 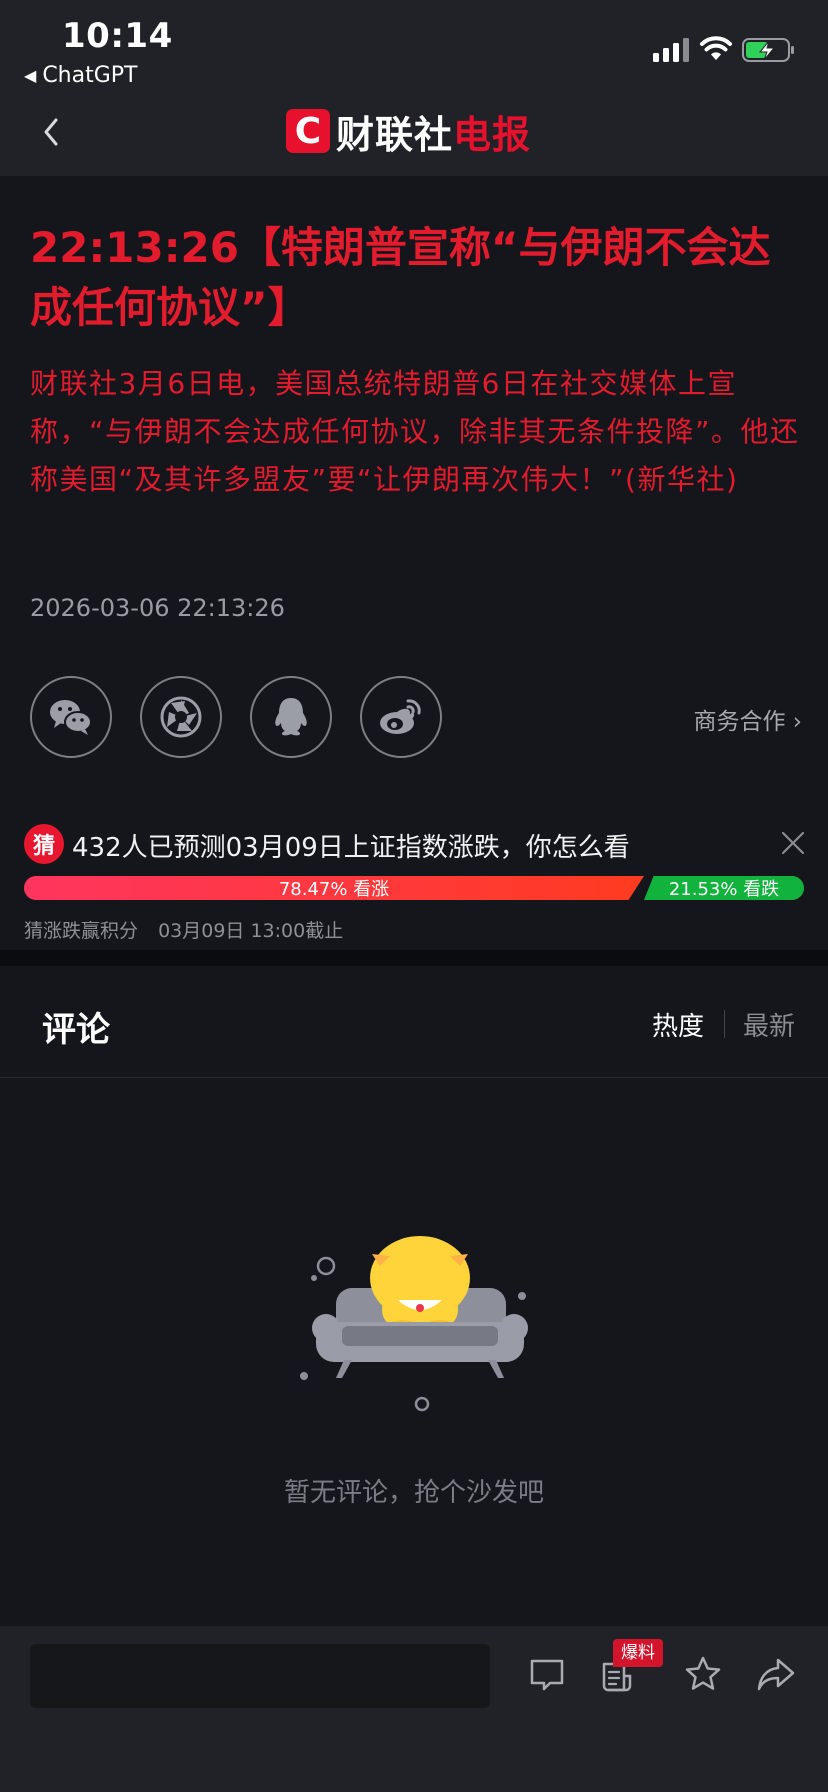 What do you see at coordinates (747, 719) in the screenshot?
I see `business-cooperation-link: 商务合作 ›` at bounding box center [747, 719].